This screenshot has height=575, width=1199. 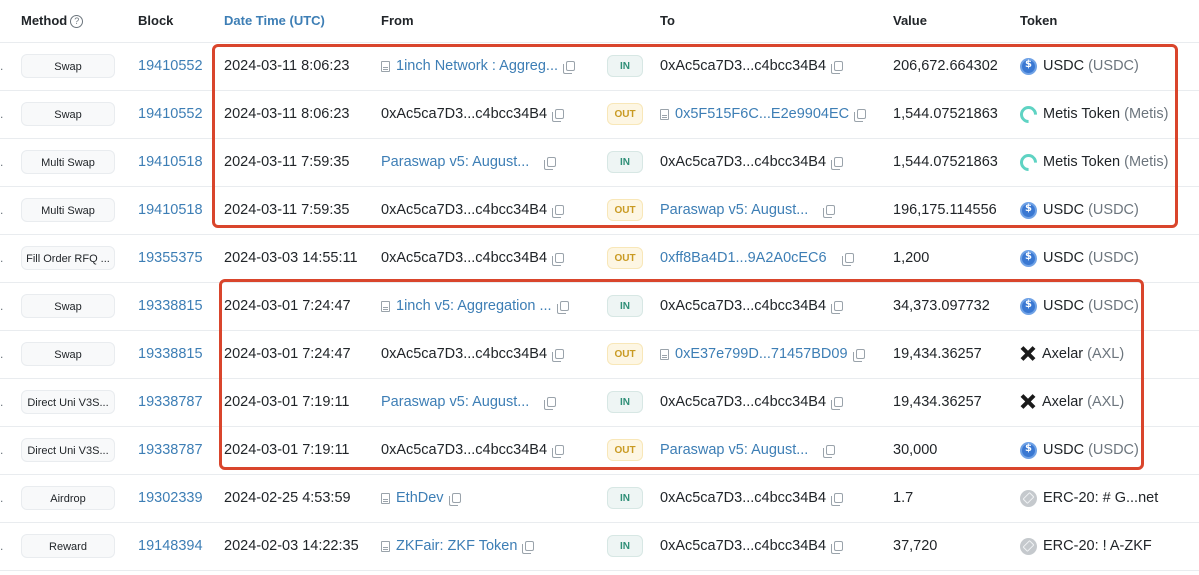 I want to click on token-cell: ERC-20: # G...net, so click(x=1089, y=498).